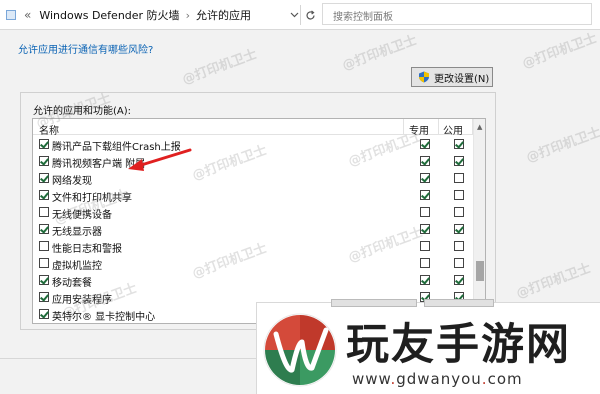 Image resolution: width=600 pixels, height=394 pixels. What do you see at coordinates (479, 127) in the screenshot?
I see `scroll-up-icon: ▲` at bounding box center [479, 127].